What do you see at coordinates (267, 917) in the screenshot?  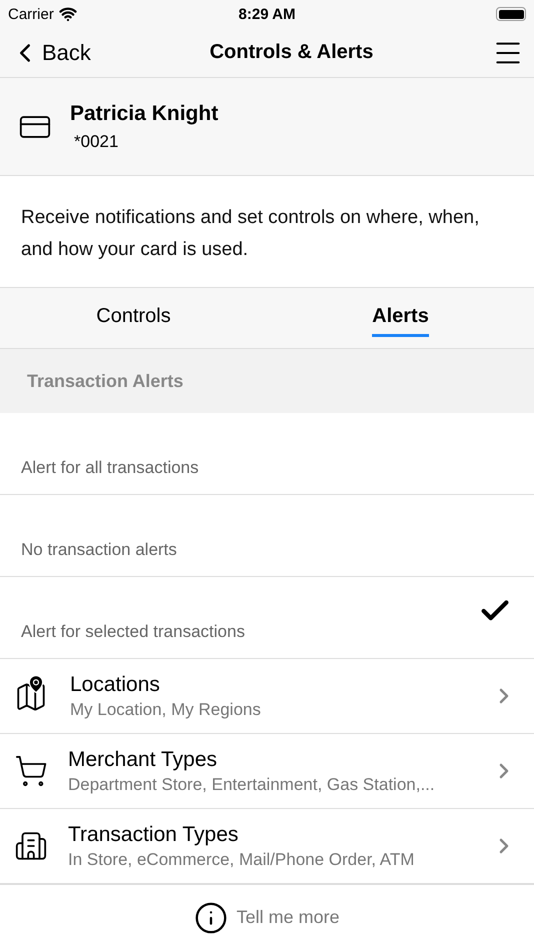 I see `tell-me-more-button: Tell me more` at bounding box center [267, 917].